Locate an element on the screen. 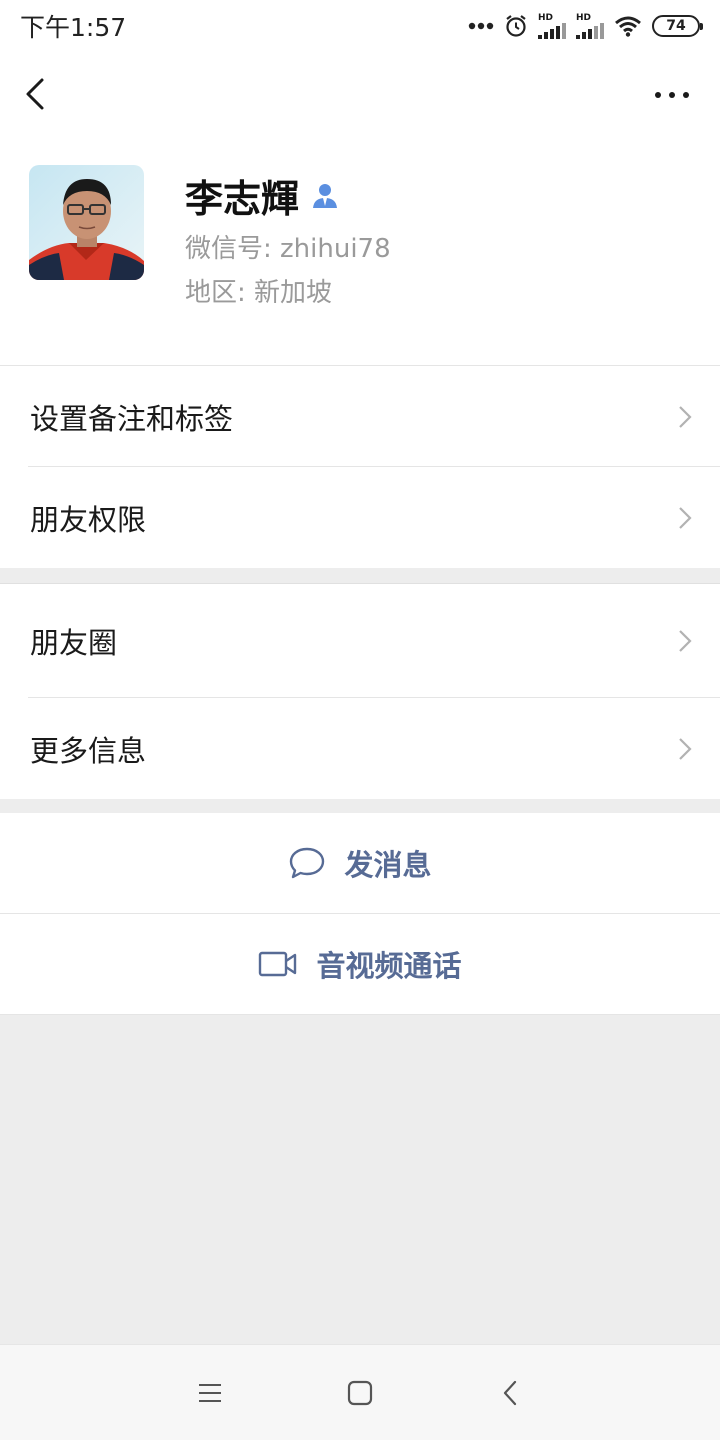 The width and height of the screenshot is (720, 1440). back-triangle-icon is located at coordinates (510, 1392).